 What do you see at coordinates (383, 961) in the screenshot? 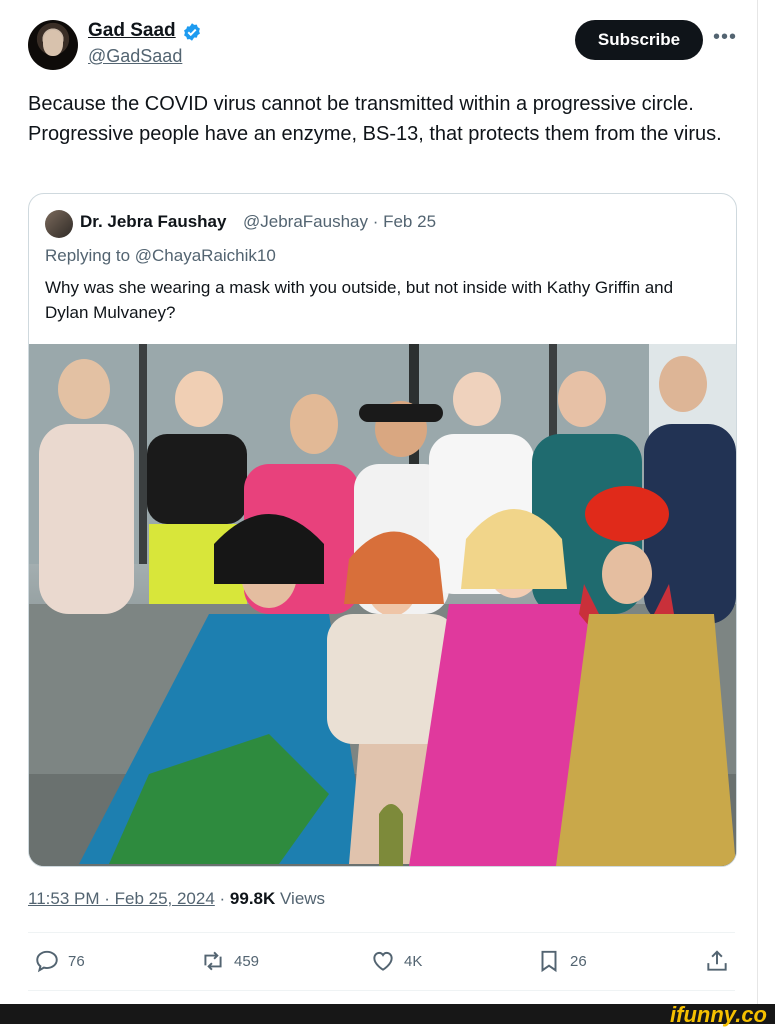
I see `heart-icon` at bounding box center [383, 961].